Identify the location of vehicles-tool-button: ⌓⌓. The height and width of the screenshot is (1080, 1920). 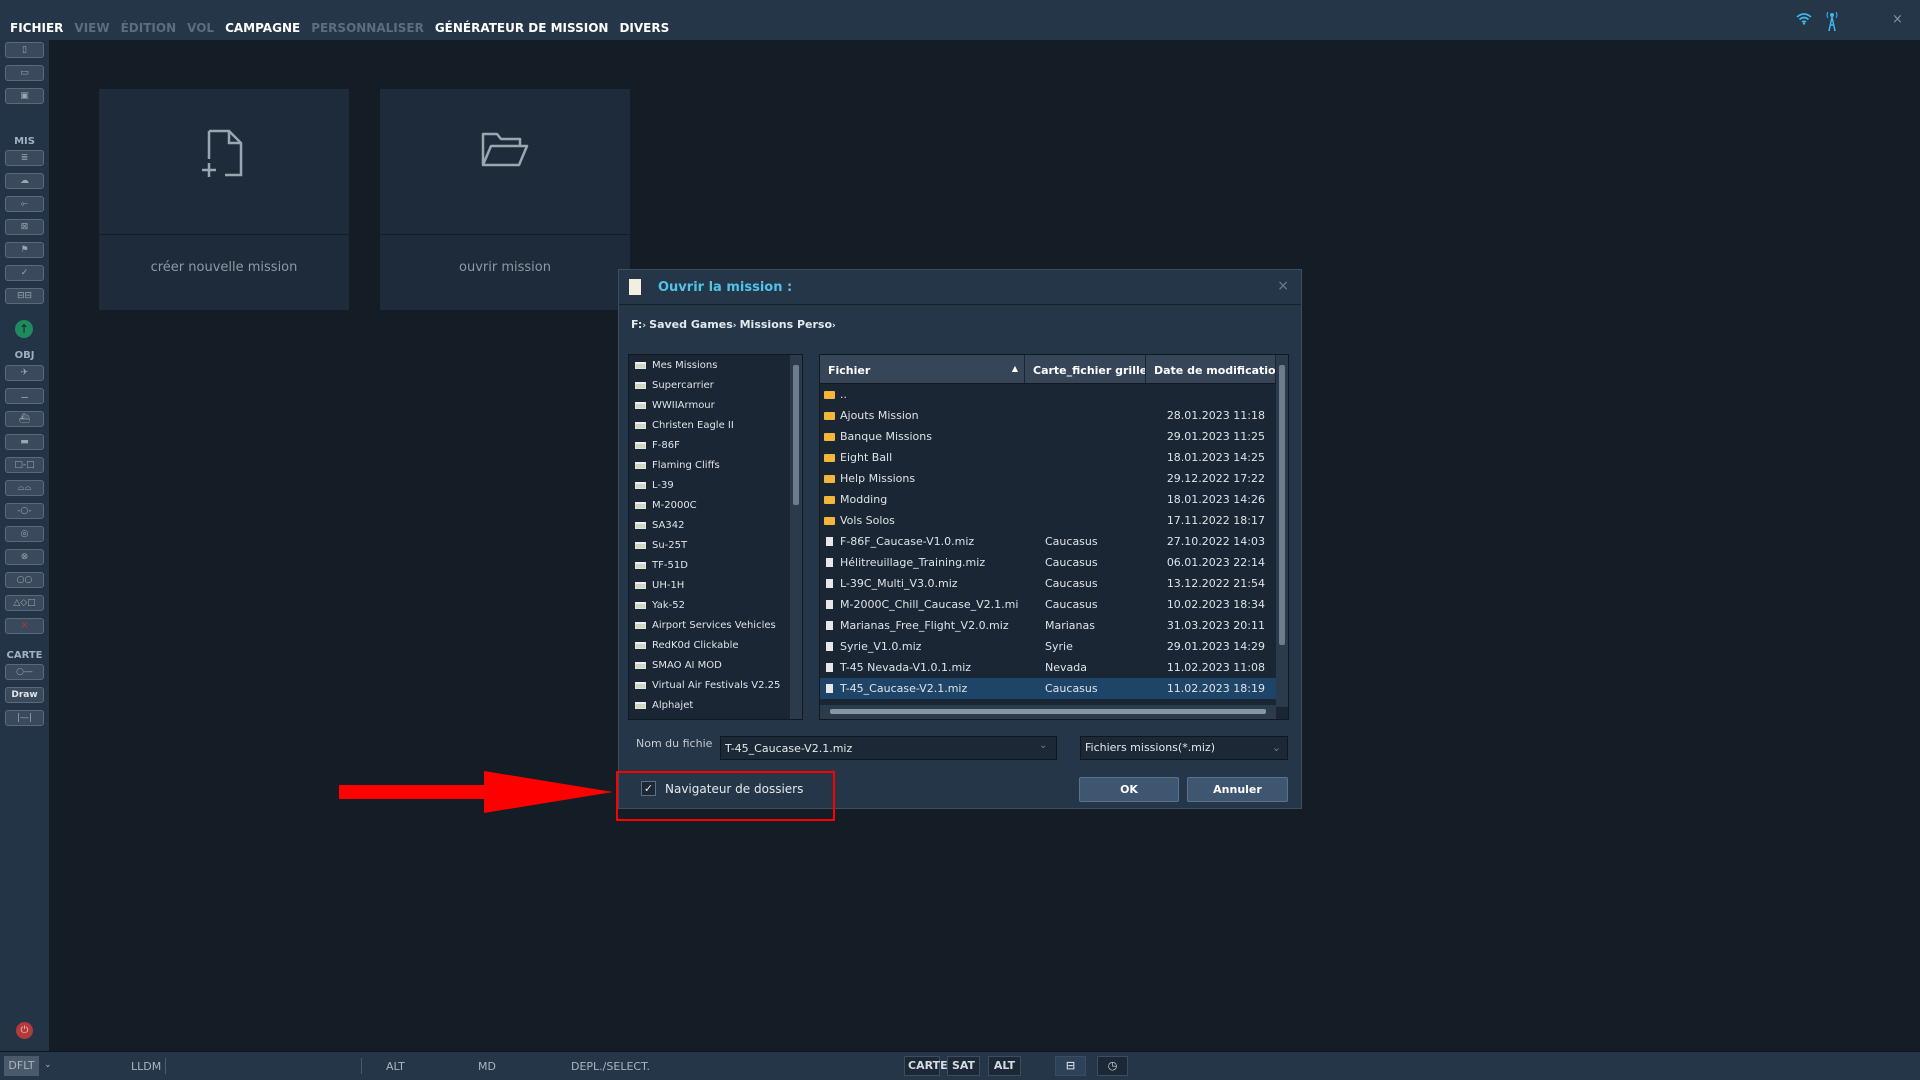
(24, 488).